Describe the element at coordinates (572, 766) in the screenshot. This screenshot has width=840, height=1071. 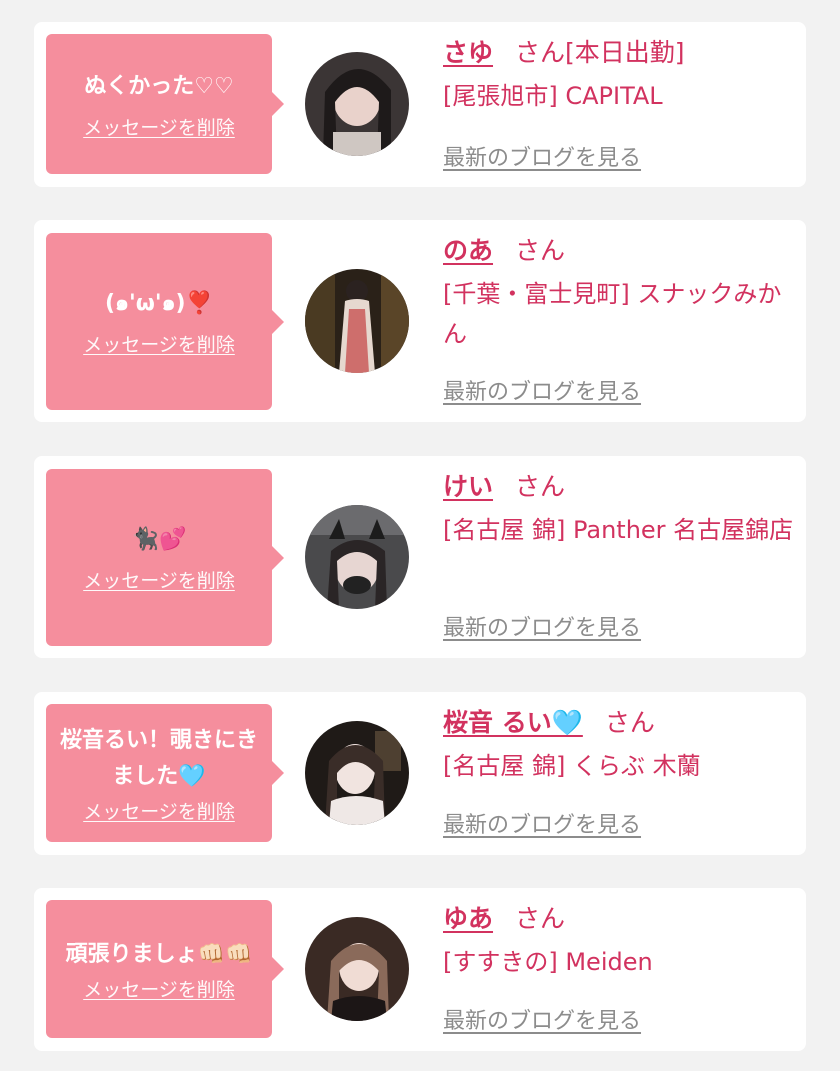
I see `shop-name: [名古屋 錦] くらぶ 木蘭` at that location.